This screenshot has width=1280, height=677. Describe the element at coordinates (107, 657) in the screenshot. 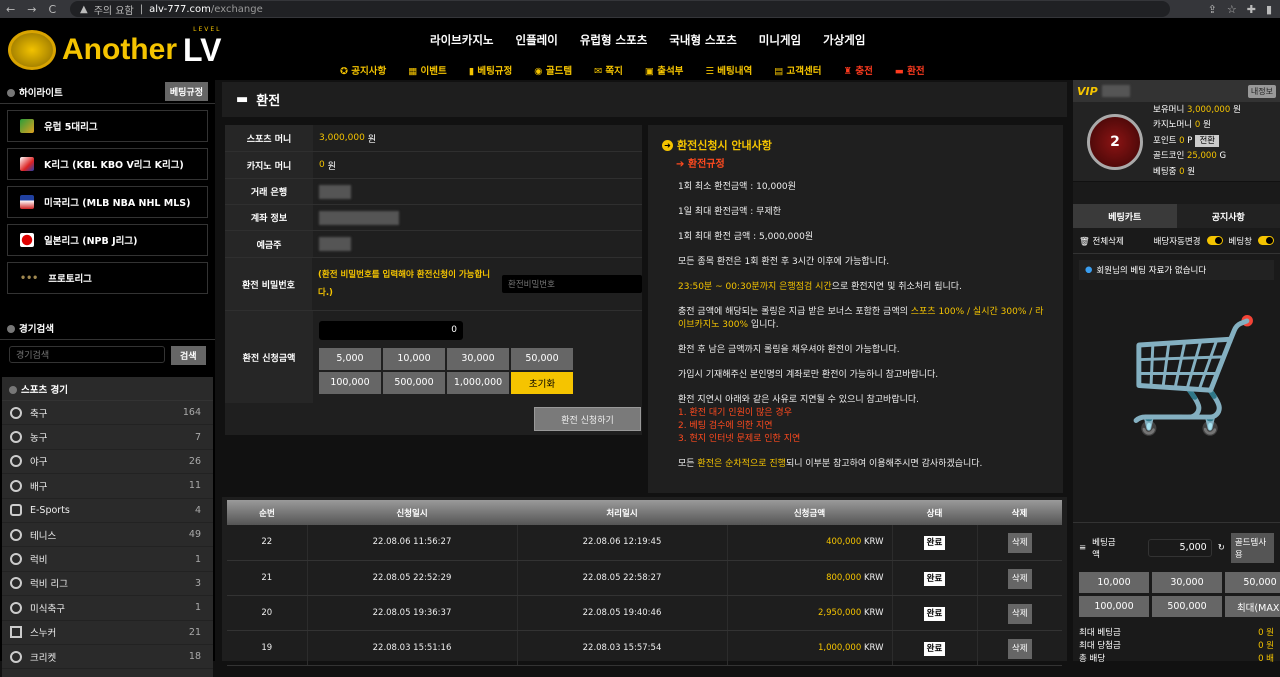

I see `sport-item-cricket: 크리켓18` at that location.